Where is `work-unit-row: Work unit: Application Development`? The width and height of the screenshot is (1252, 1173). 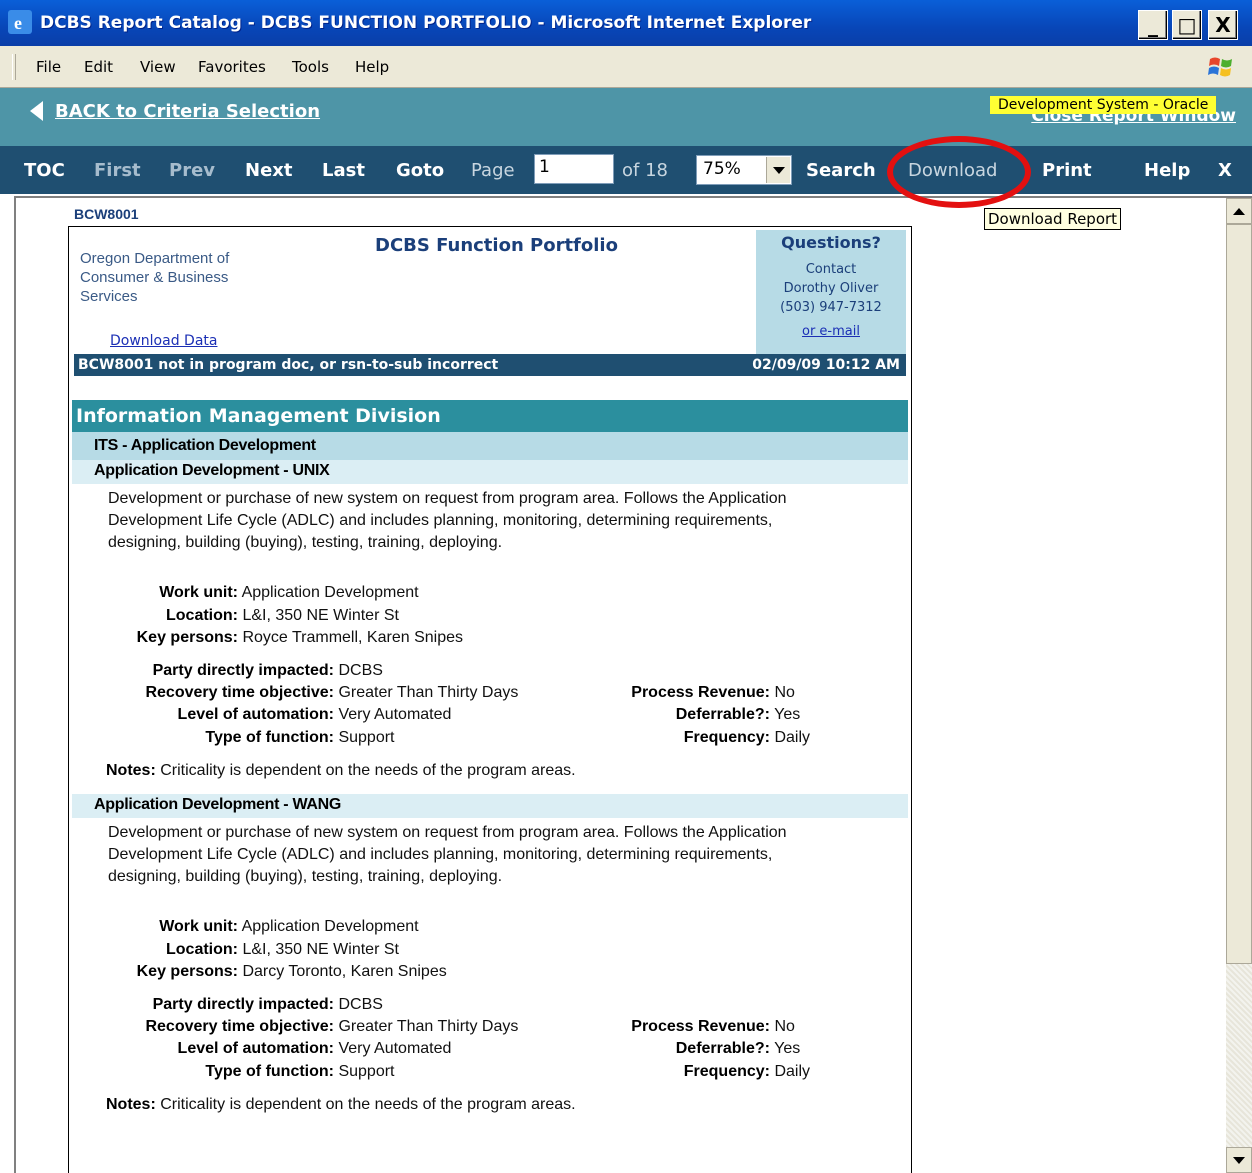 work-unit-row: Work unit: Application Development is located at coordinates (269, 927).